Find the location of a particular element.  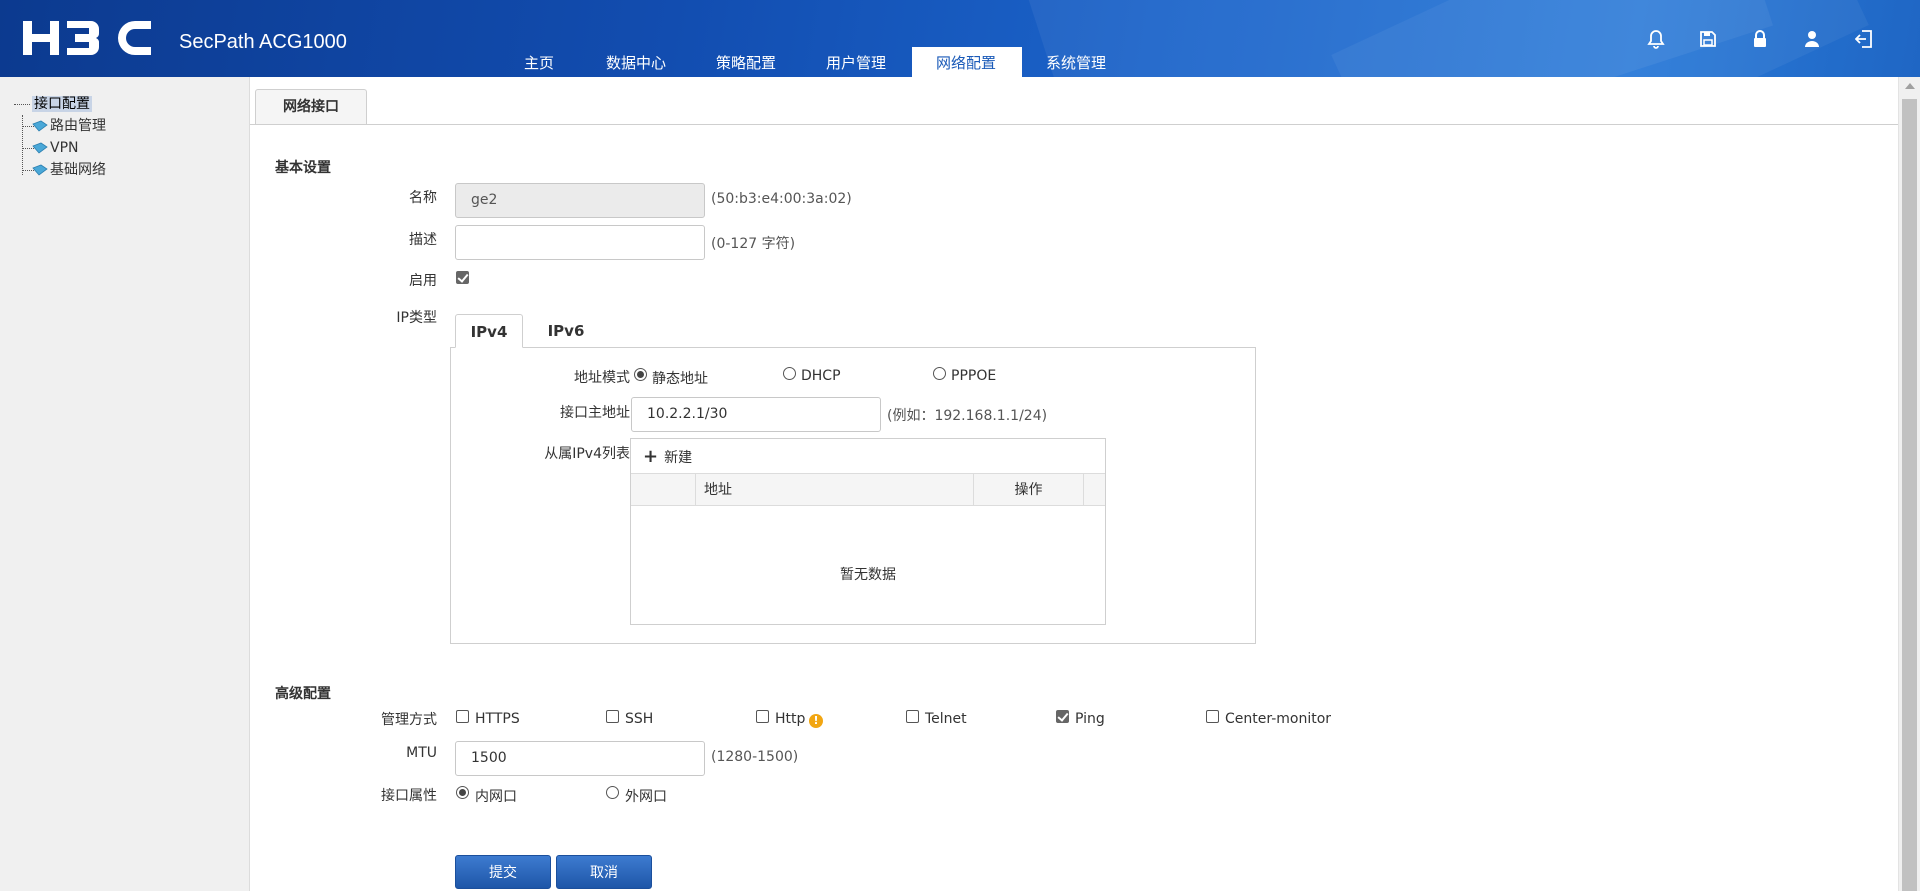

center-monitor-label: Center-monitor is located at coordinates (1278, 719).